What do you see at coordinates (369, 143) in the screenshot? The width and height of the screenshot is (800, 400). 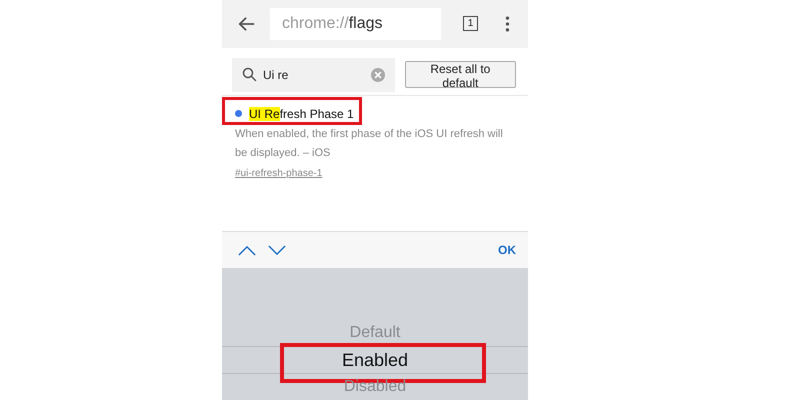 I see `flag-description: When enabled, the first phase of the iOS UI refresh will be displayed. – iOS` at bounding box center [369, 143].